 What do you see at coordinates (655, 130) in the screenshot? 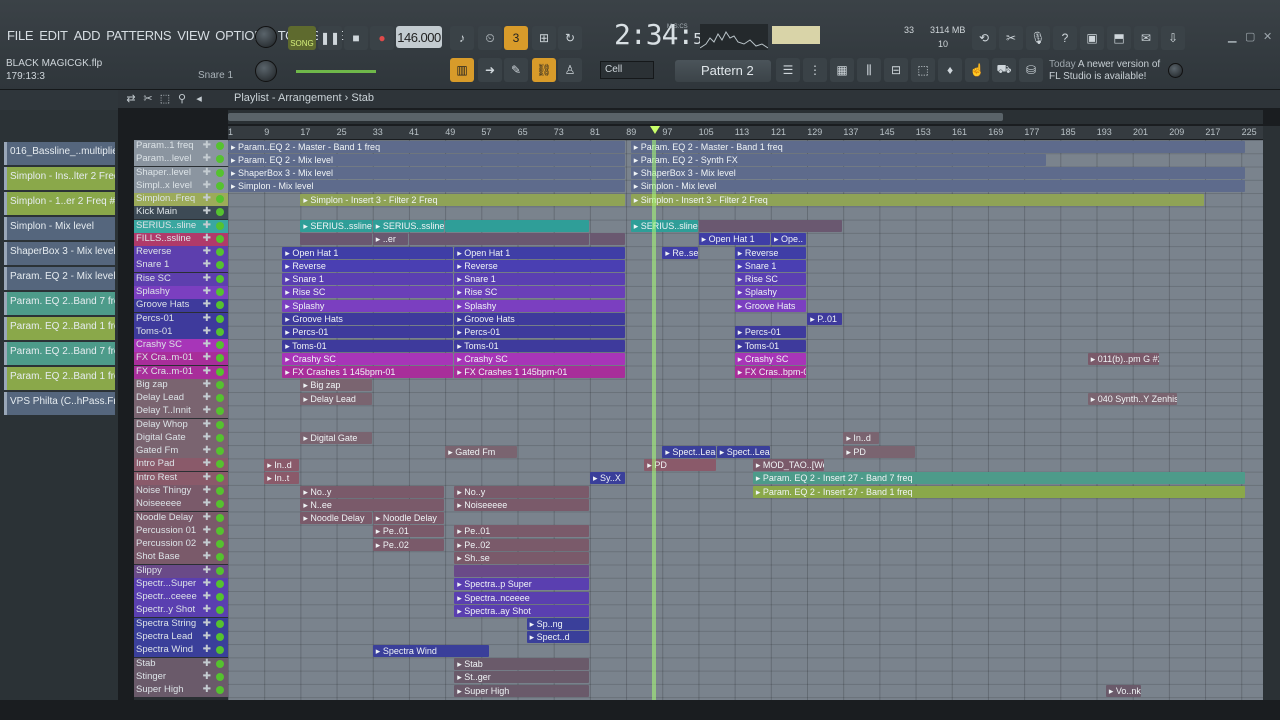
I see `playhead-marker-icon` at bounding box center [655, 130].